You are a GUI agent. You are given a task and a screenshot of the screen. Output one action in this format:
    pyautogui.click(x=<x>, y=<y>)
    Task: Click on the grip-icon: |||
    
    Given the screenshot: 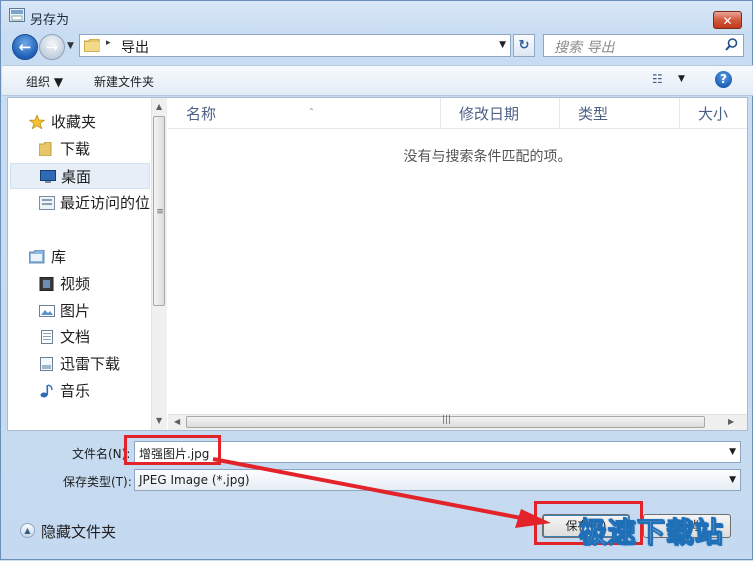 What is the action you would take?
    pyautogui.click(x=446, y=420)
    